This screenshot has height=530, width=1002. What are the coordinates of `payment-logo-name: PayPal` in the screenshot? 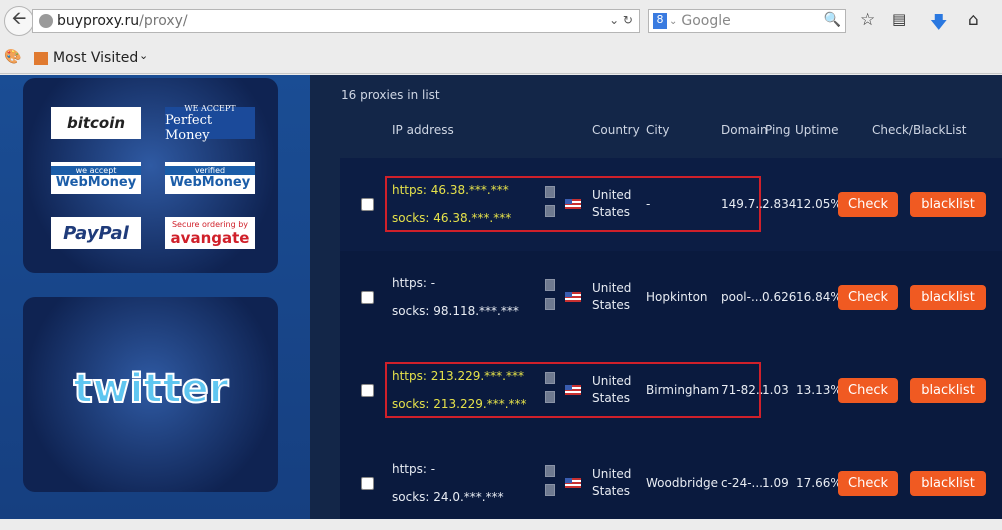 It's located at (96, 233).